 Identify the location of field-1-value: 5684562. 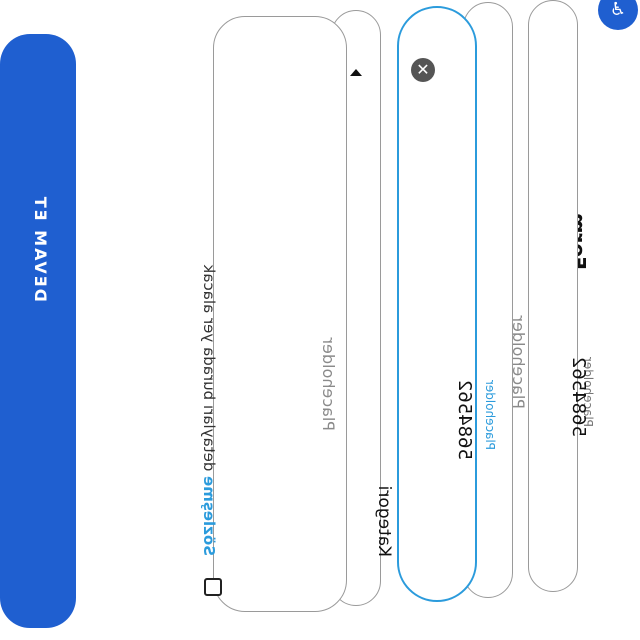
(578, 396).